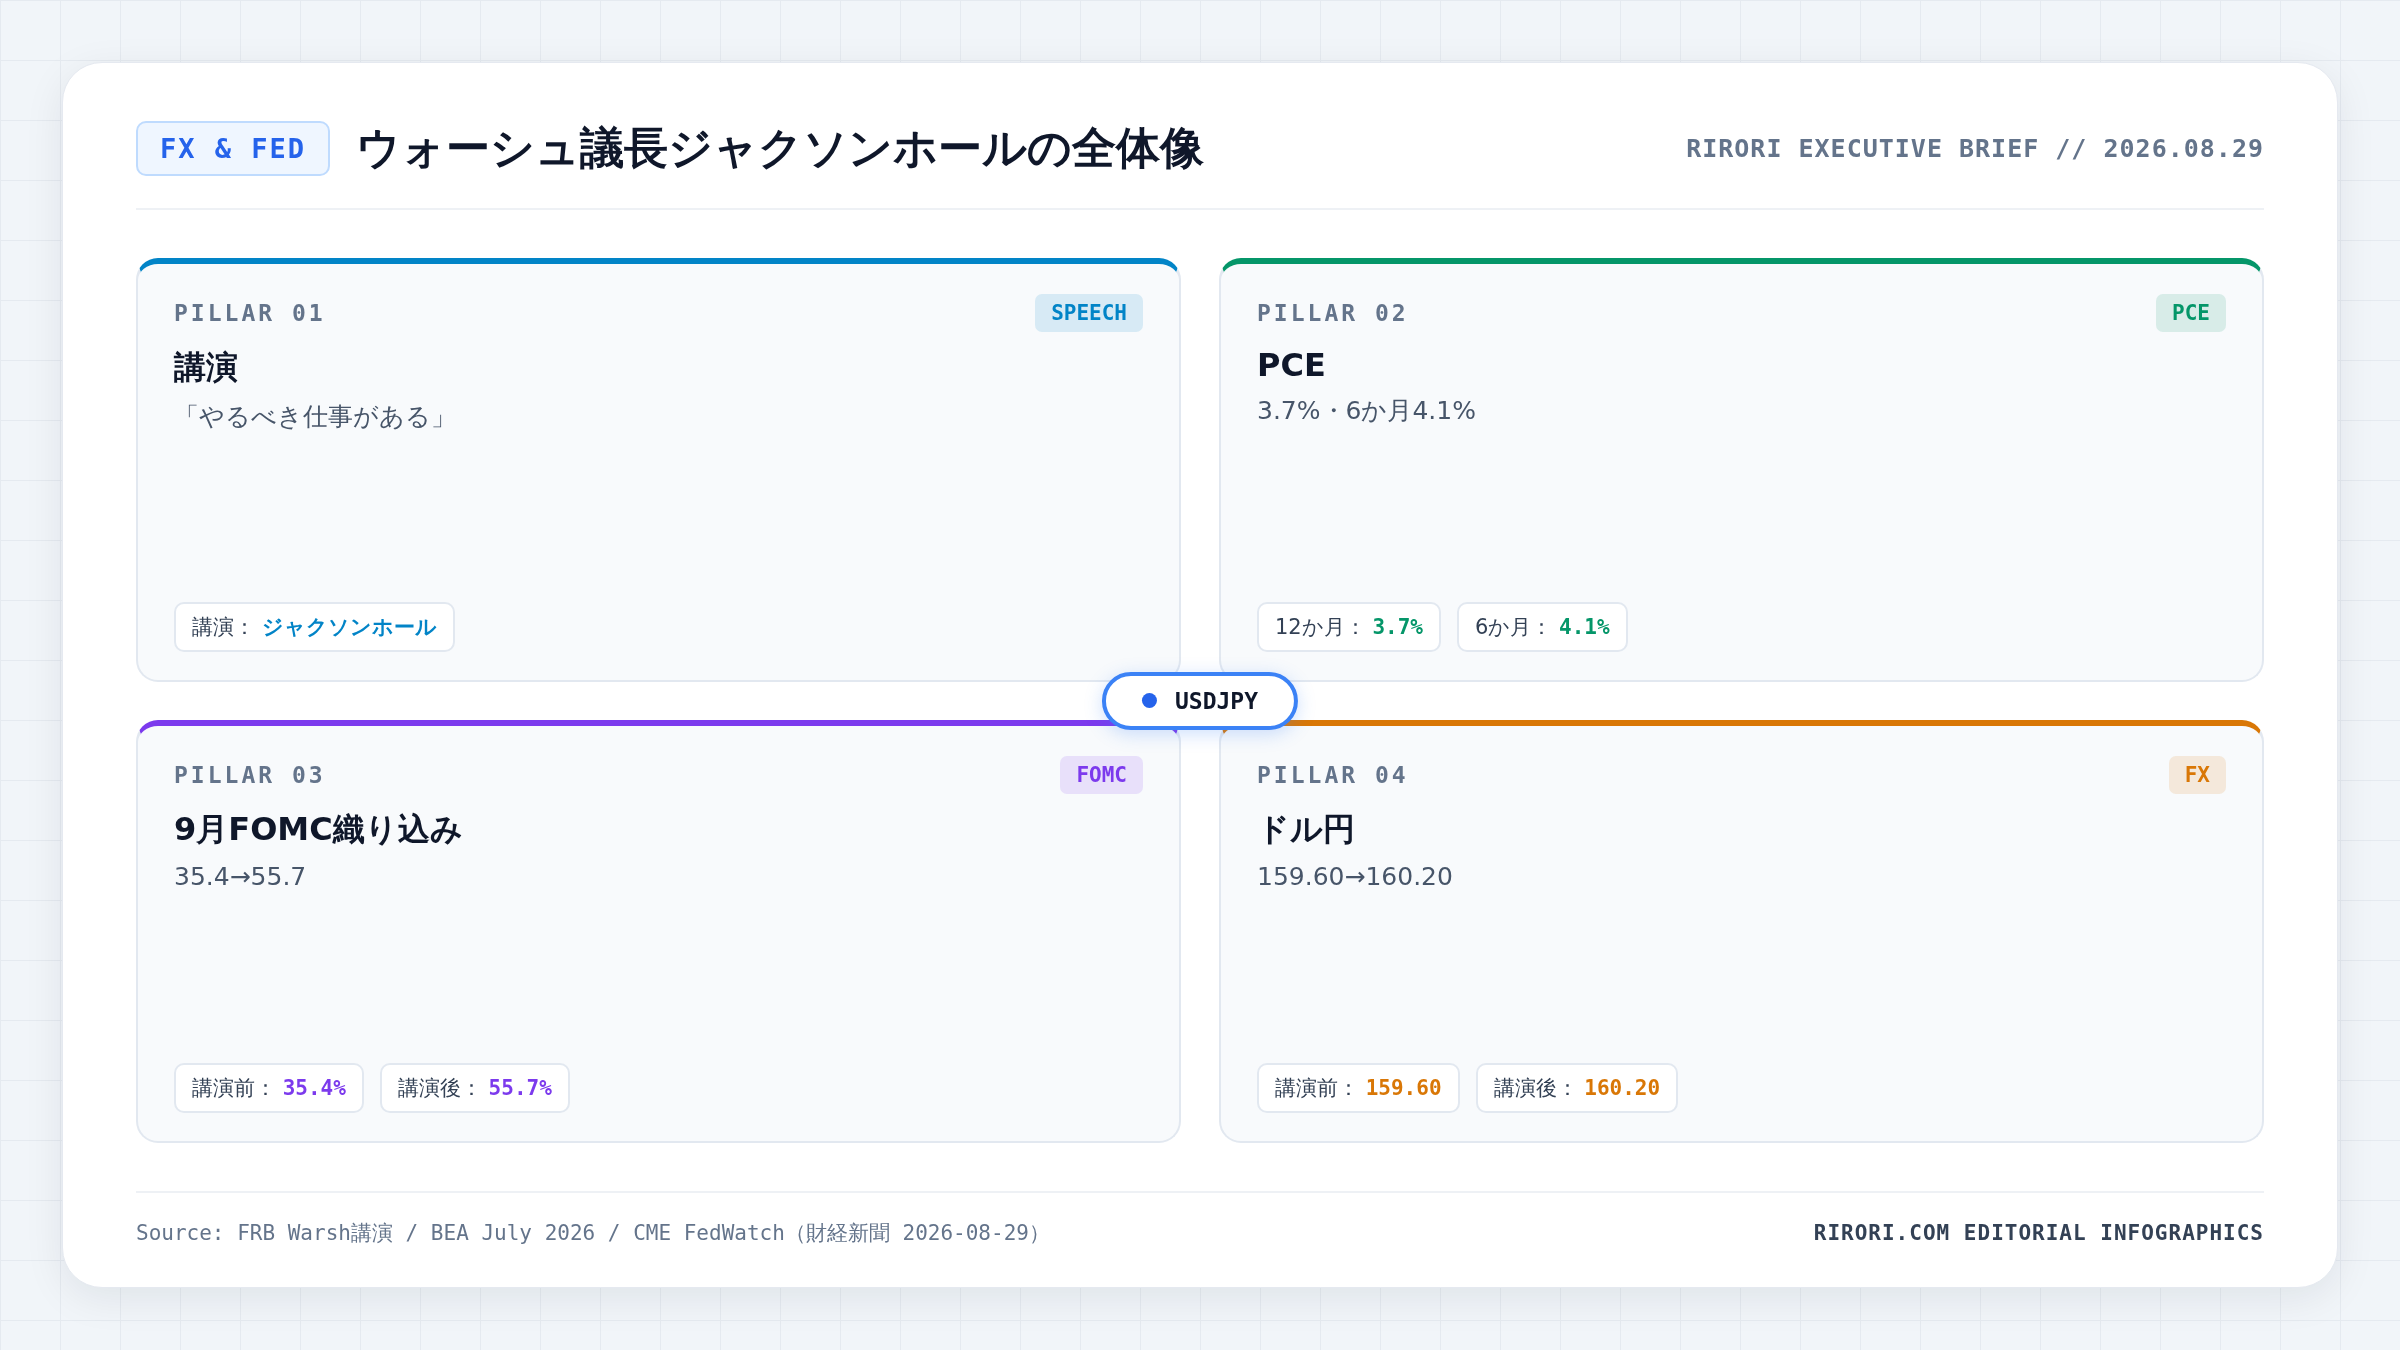 The image size is (2400, 1350). I want to click on metric-chip: 12か月： 3.7%, so click(1349, 626).